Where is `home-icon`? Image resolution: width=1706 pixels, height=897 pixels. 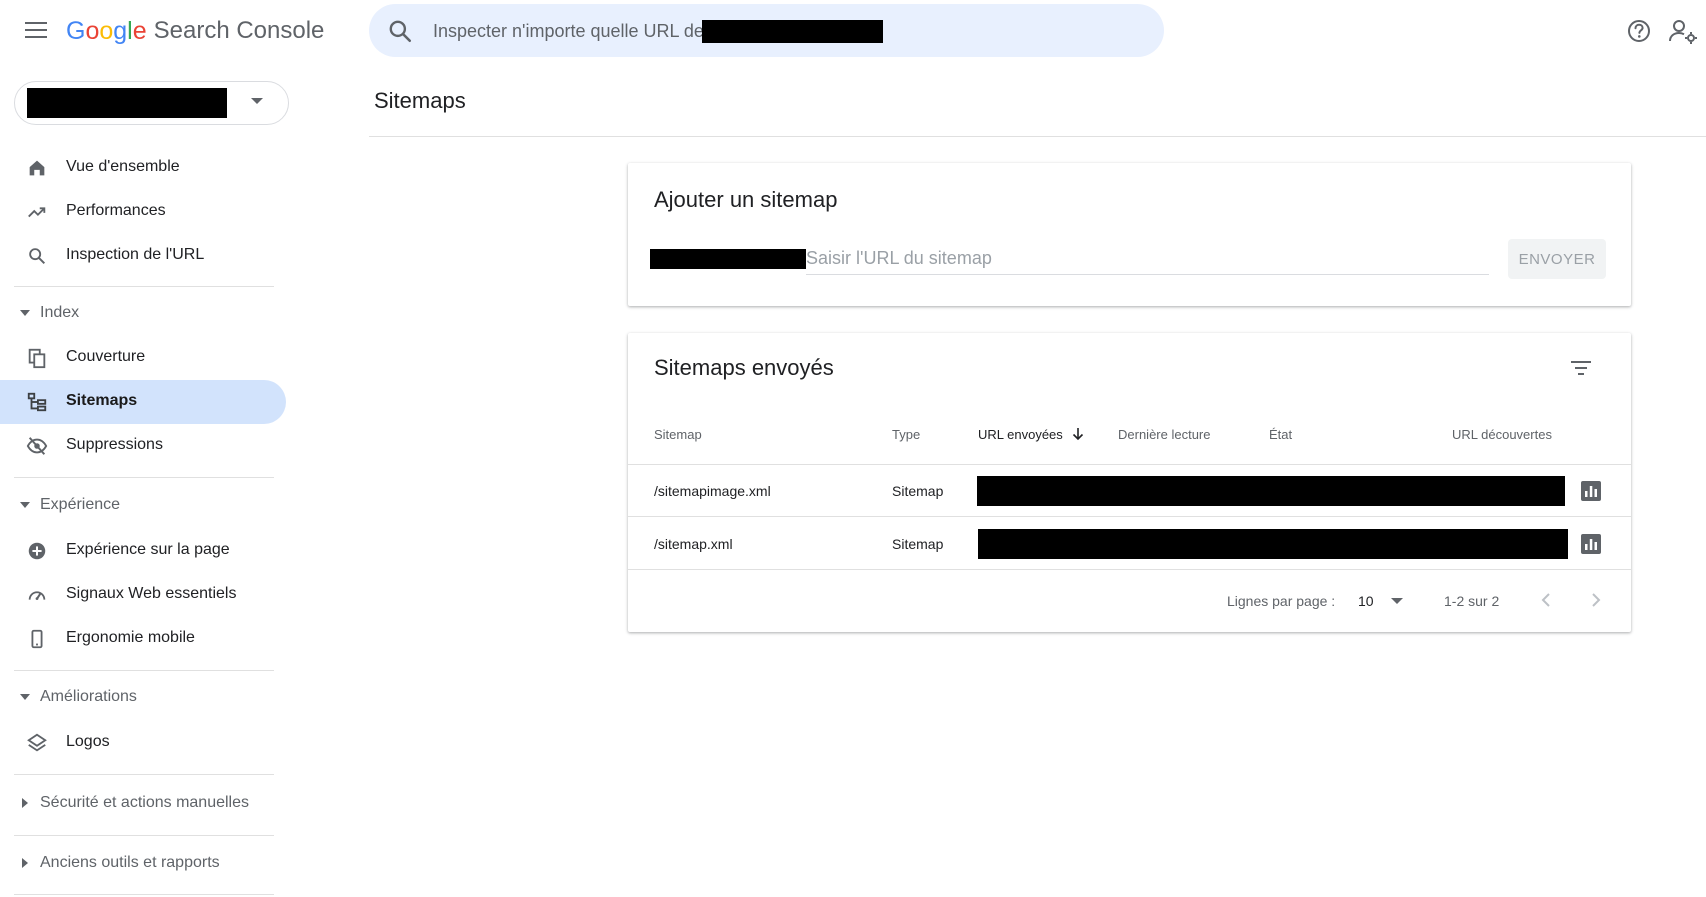
home-icon is located at coordinates (37, 168).